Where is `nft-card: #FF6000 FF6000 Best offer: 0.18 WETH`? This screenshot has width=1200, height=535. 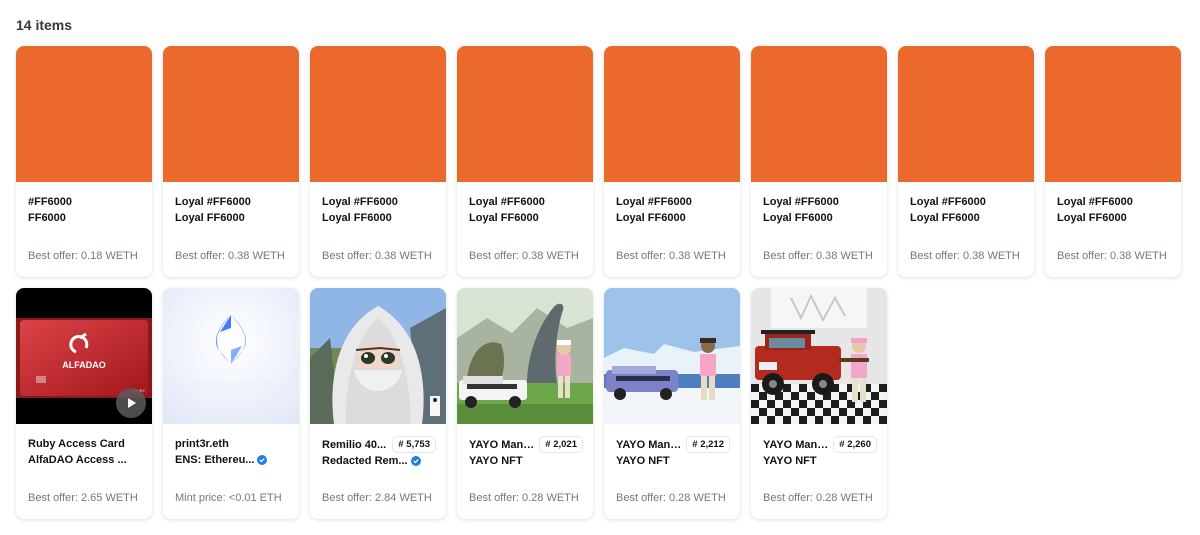 nft-card: #FF6000 FF6000 Best offer: 0.18 WETH is located at coordinates (84, 161).